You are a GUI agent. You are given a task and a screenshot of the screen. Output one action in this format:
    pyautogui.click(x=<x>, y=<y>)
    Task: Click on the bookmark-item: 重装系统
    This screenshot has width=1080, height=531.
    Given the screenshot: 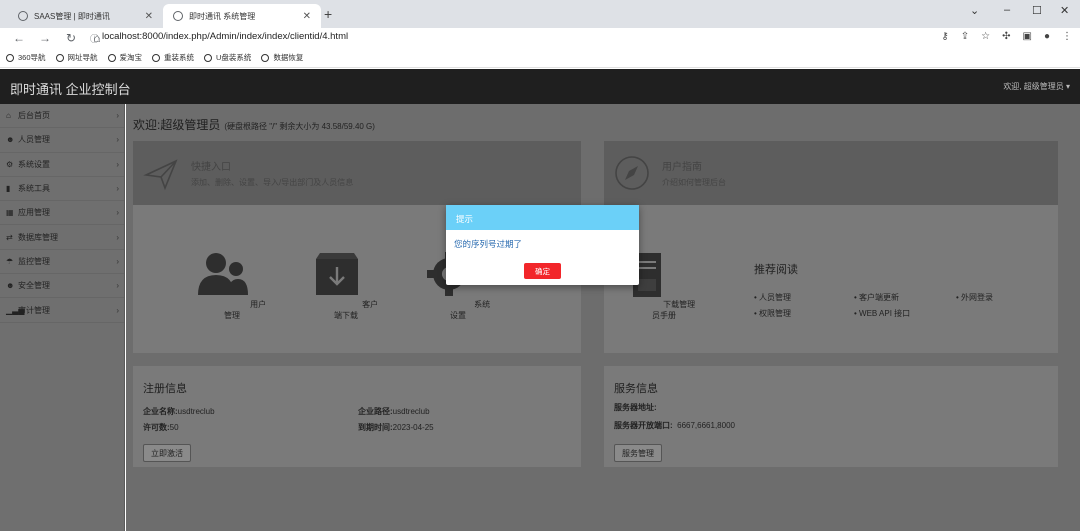 What is the action you would take?
    pyautogui.click(x=173, y=57)
    